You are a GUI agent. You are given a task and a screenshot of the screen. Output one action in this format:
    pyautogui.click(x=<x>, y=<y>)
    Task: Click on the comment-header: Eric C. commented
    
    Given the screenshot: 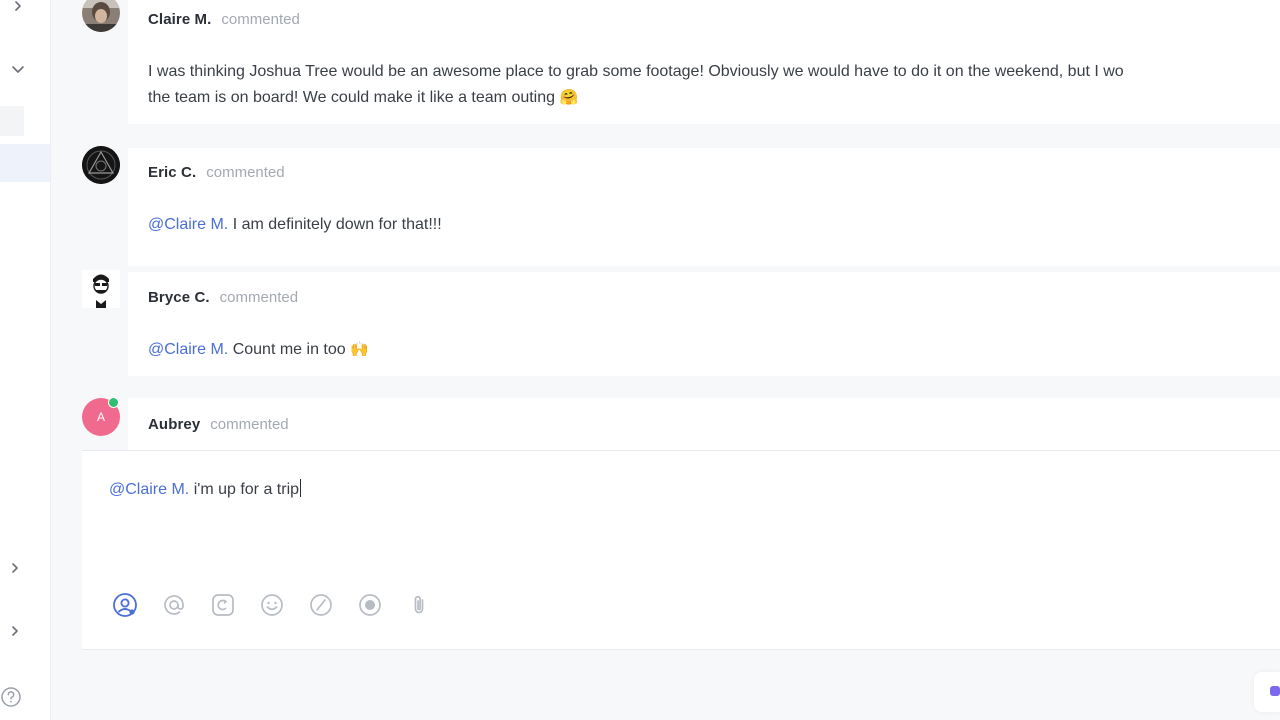 What is the action you would take?
    pyautogui.click(x=216, y=172)
    